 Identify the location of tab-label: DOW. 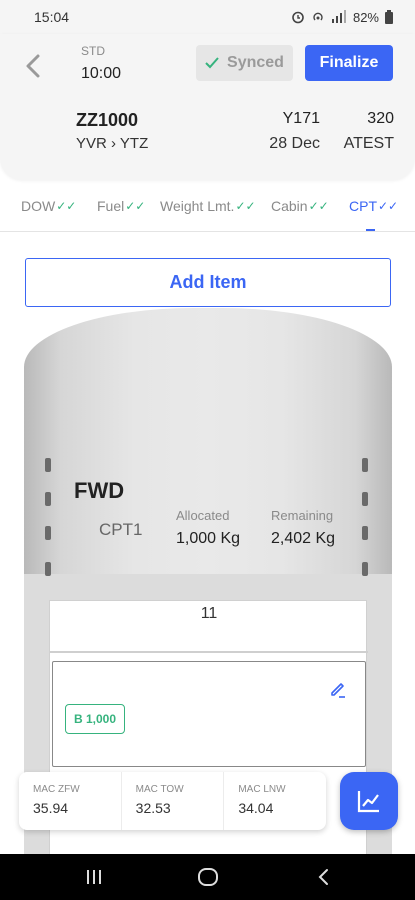
(38, 206).